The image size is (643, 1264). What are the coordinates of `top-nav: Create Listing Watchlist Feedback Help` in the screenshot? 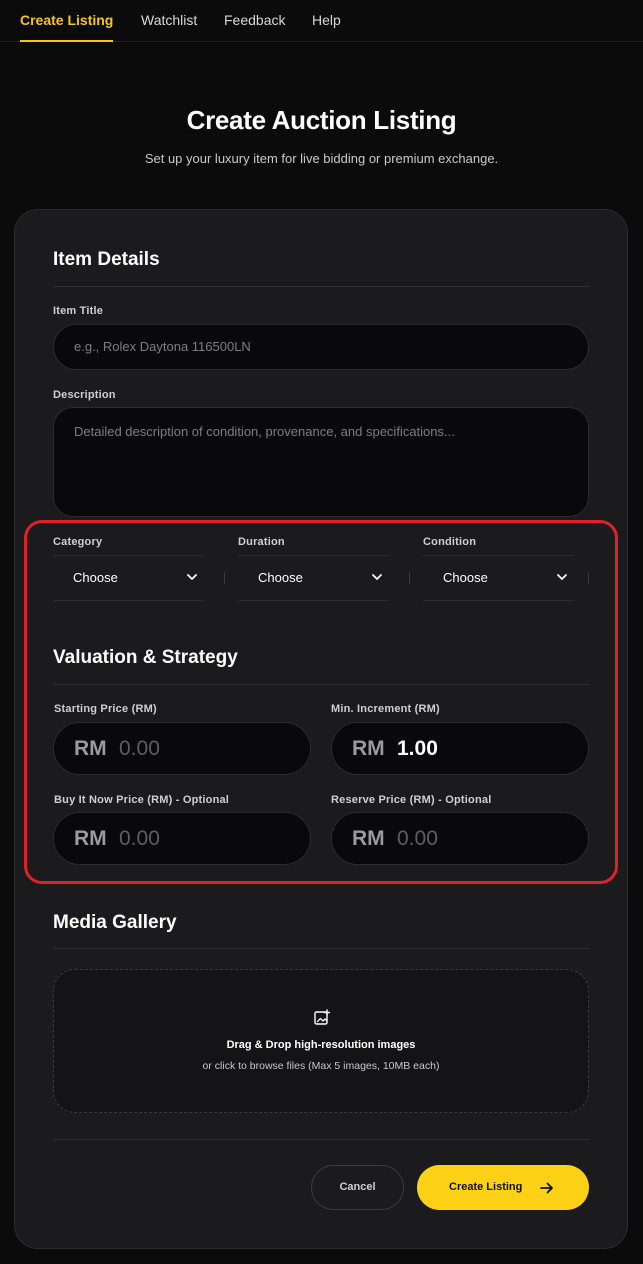 It's located at (321, 21).